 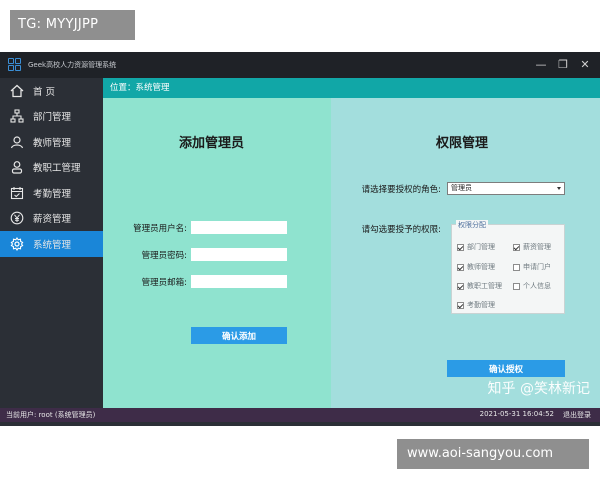 I want to click on perm-label: 部门管理, so click(x=481, y=247).